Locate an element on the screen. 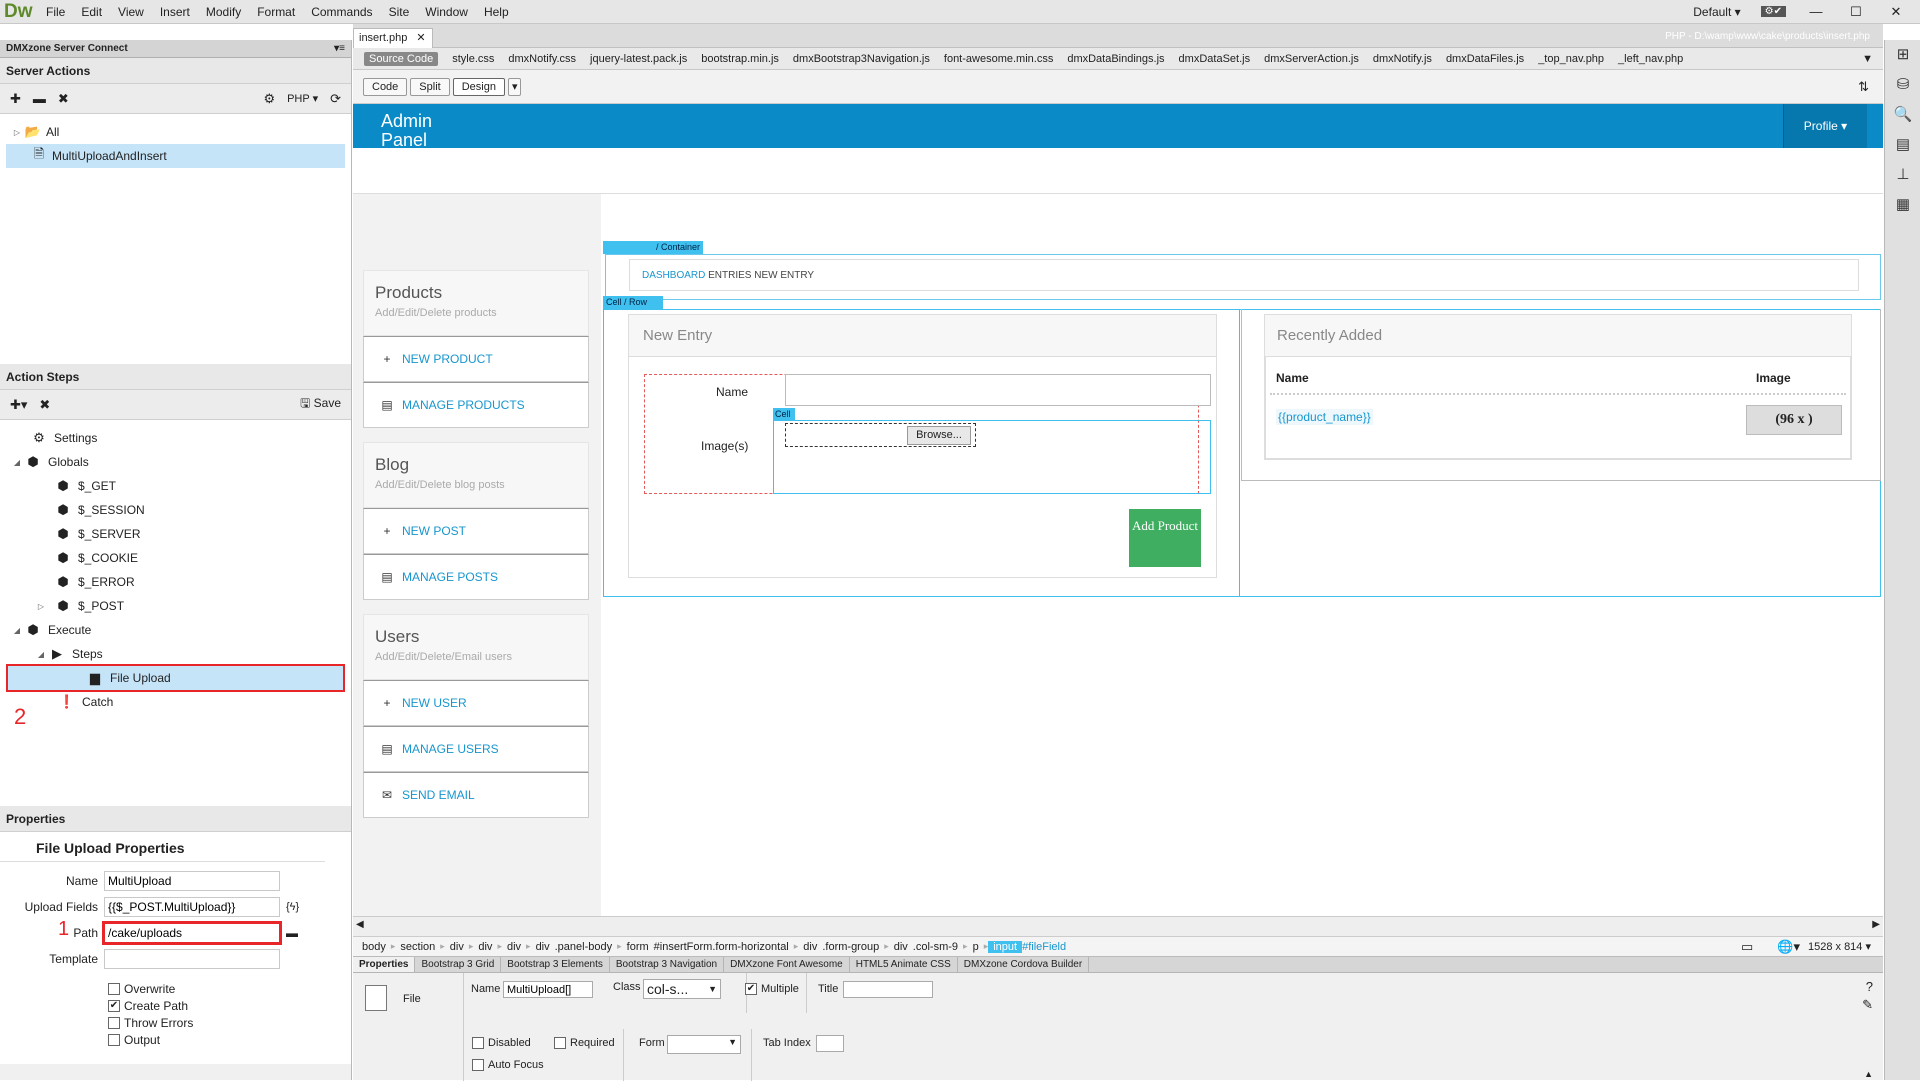 This screenshot has height=1081, width=1920. name-input is located at coordinates (998, 390).